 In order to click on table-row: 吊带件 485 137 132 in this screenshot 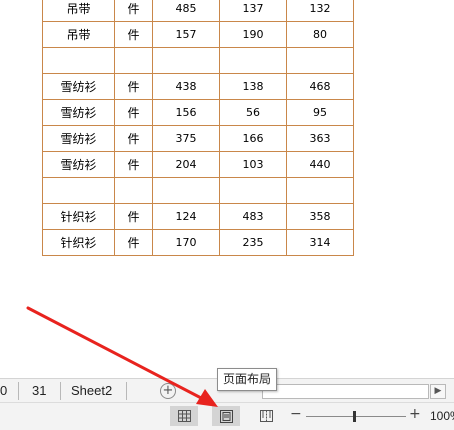, I will do `click(198, 11)`.